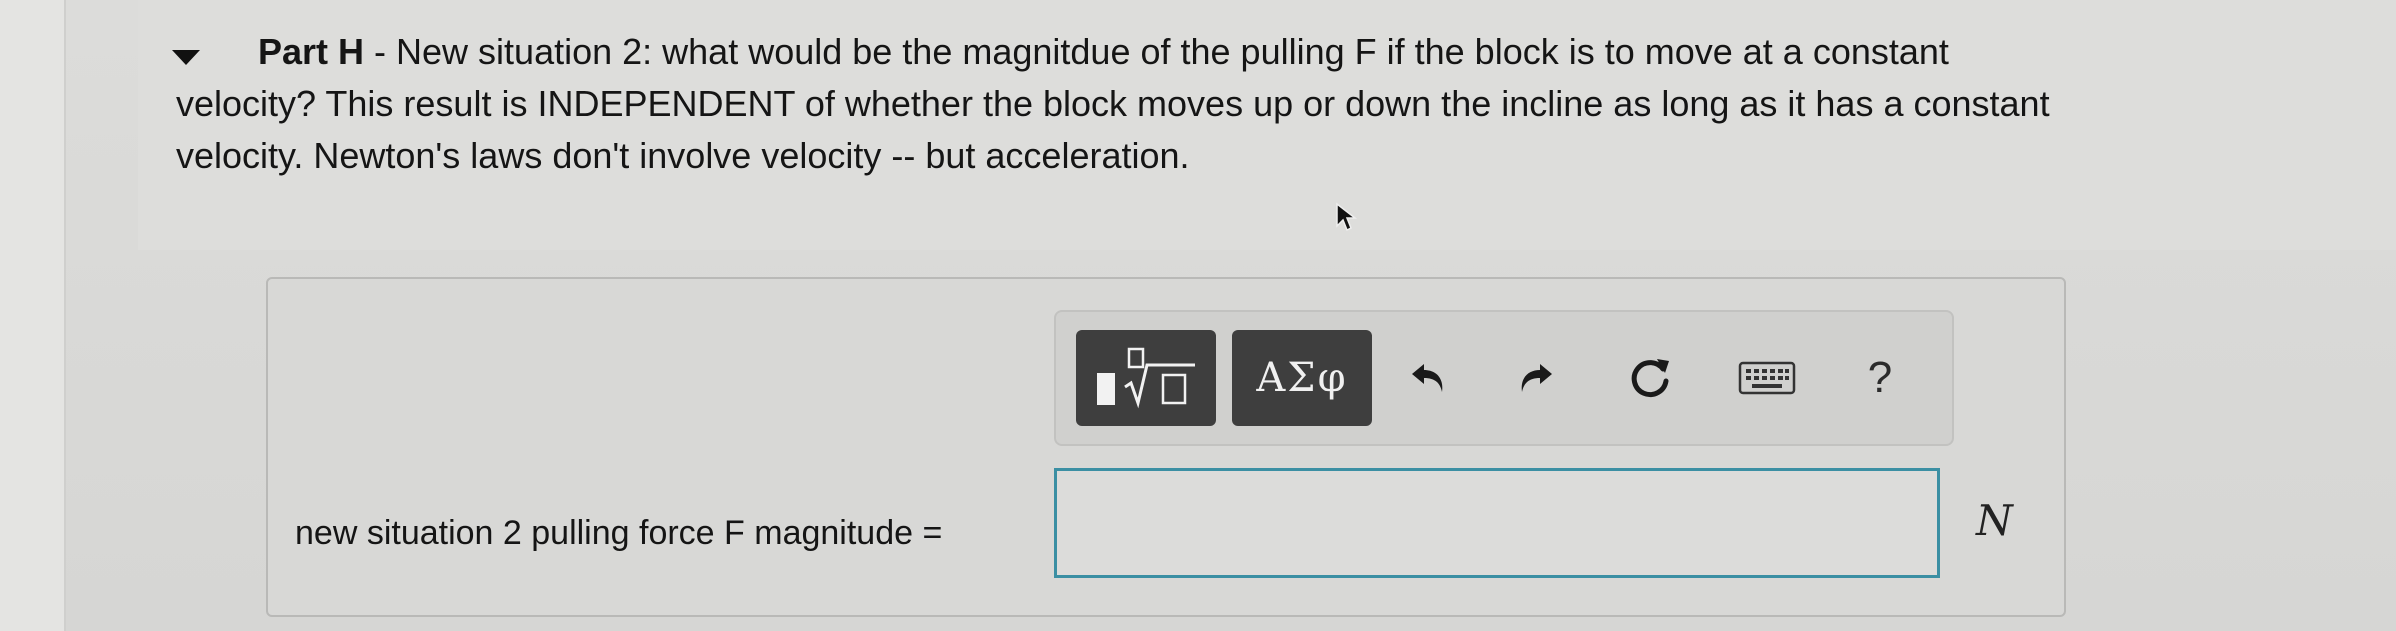 The image size is (2396, 631). I want to click on redo-icon, so click(1536, 378).